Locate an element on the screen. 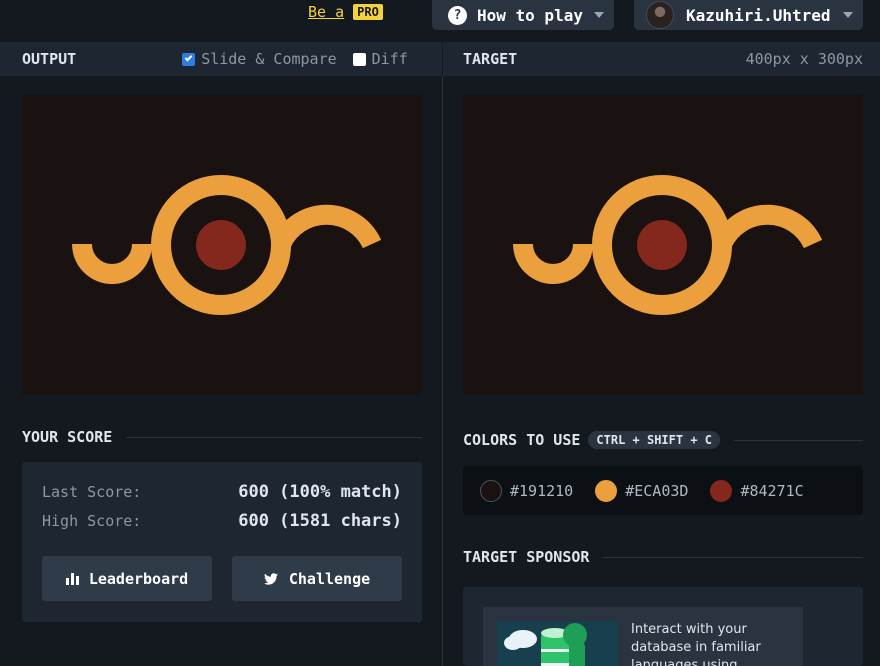 The image size is (880, 666). color-chip: #84271C is located at coordinates (757, 490).